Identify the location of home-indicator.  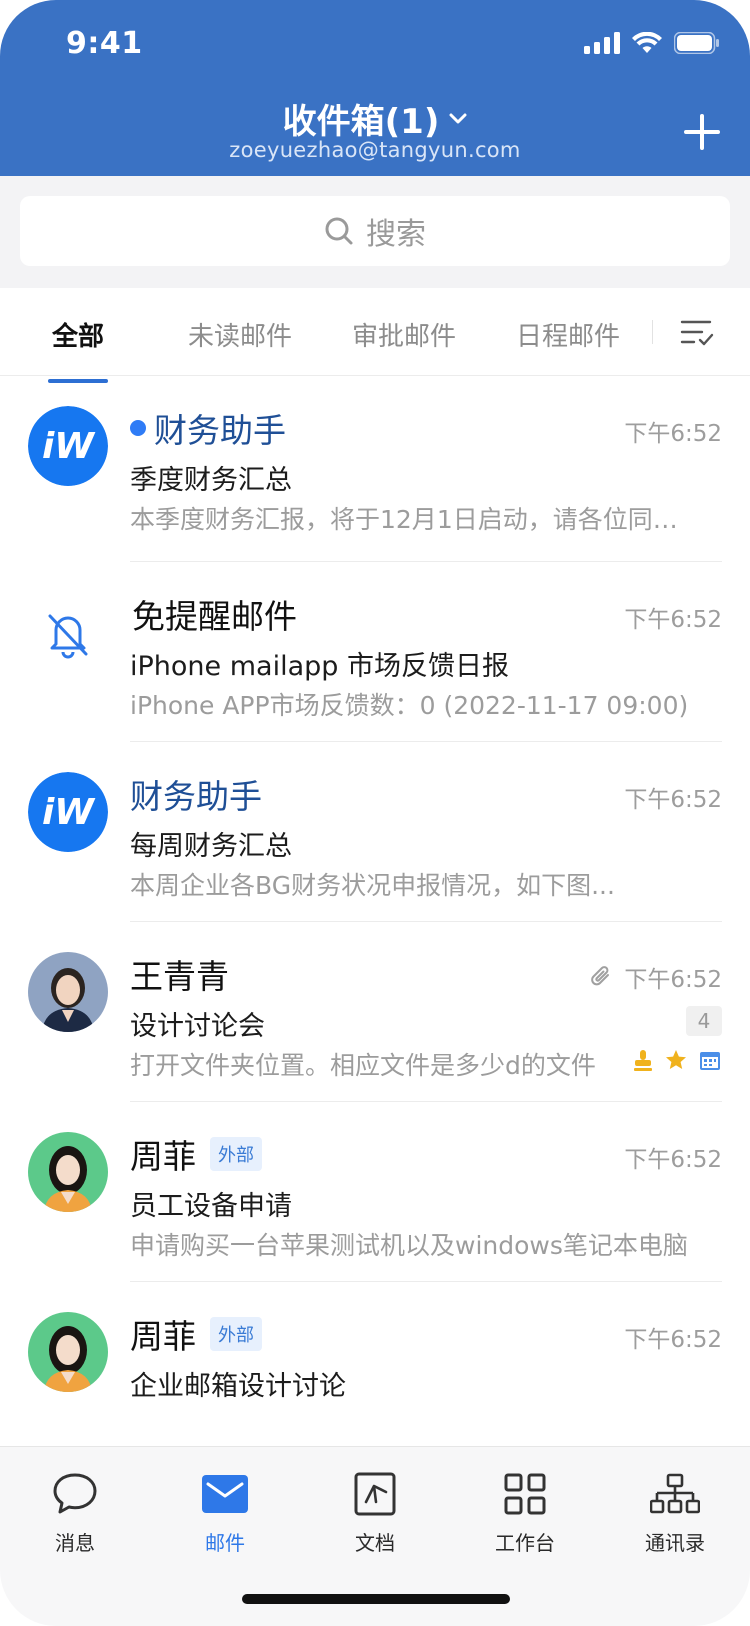
(376, 1599).